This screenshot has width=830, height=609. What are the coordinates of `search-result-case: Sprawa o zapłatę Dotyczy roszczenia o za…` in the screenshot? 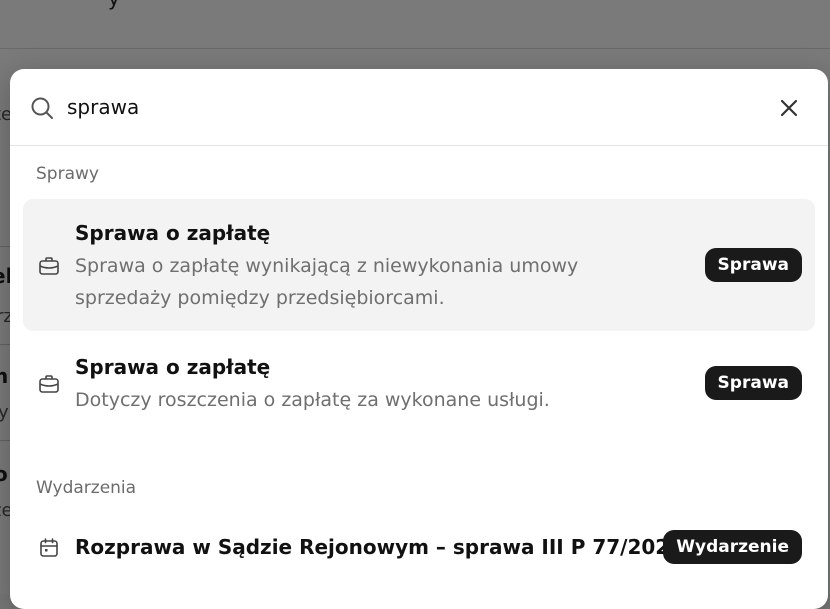 It's located at (419, 381).